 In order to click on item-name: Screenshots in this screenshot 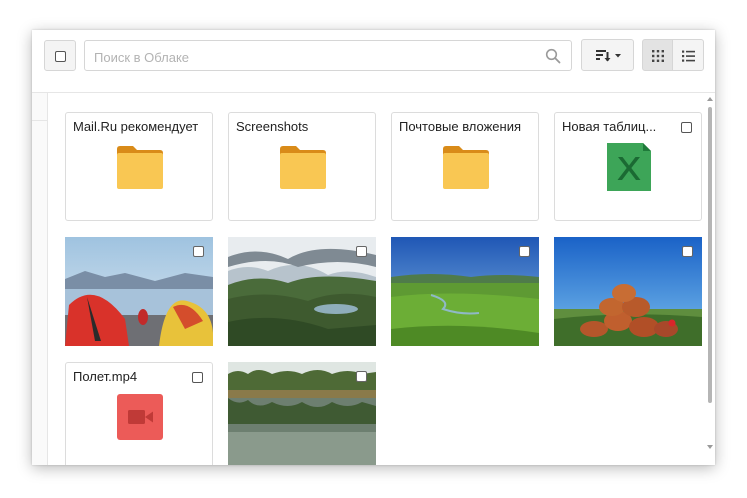, I will do `click(272, 126)`.